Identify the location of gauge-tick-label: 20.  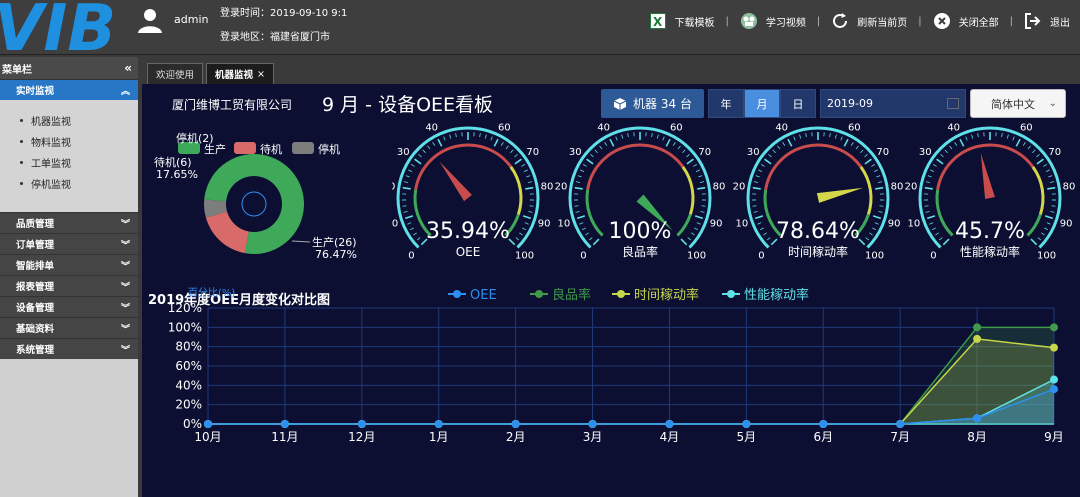
(393, 186).